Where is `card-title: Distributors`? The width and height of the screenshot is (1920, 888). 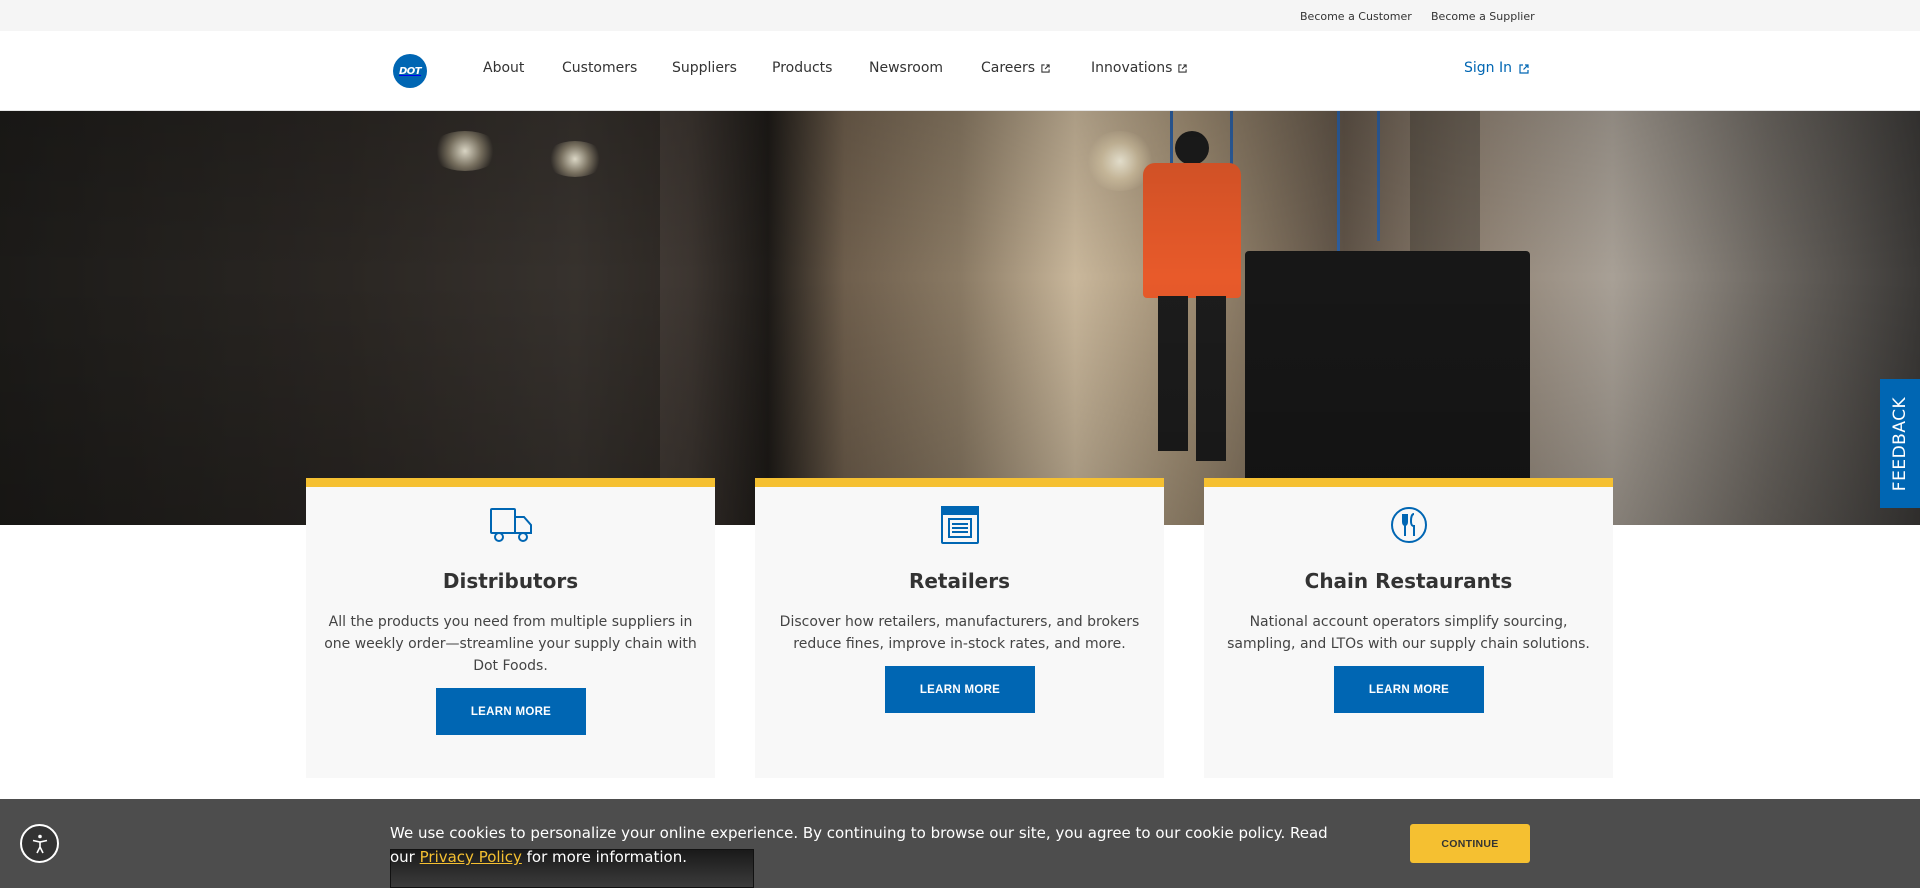
card-title: Distributors is located at coordinates (510, 581).